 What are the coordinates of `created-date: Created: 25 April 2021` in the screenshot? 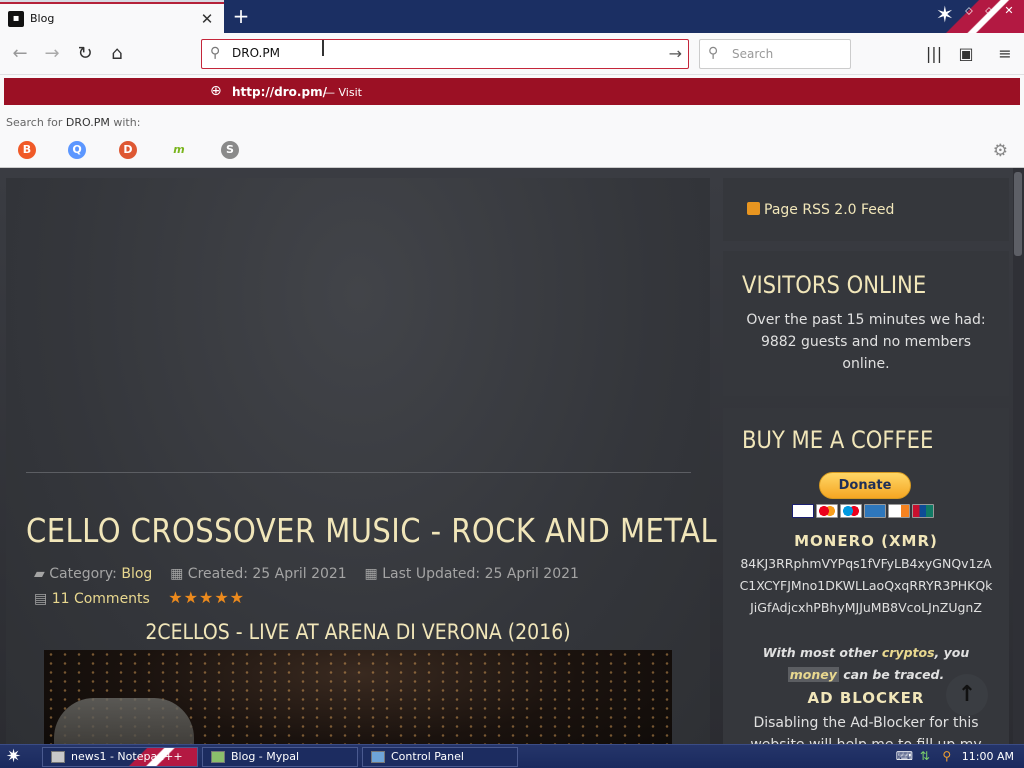 It's located at (267, 574).